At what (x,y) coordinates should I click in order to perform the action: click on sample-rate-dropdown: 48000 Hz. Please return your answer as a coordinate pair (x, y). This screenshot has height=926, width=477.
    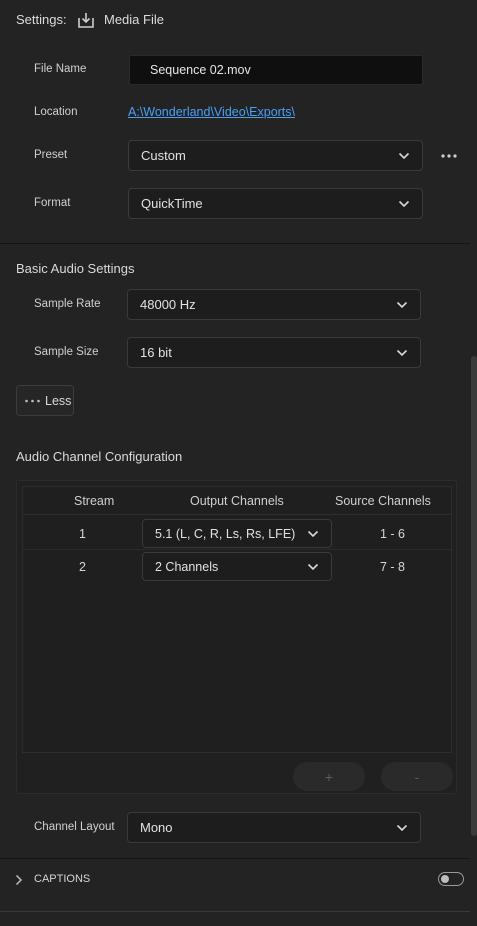
    Looking at the image, I should click on (274, 304).